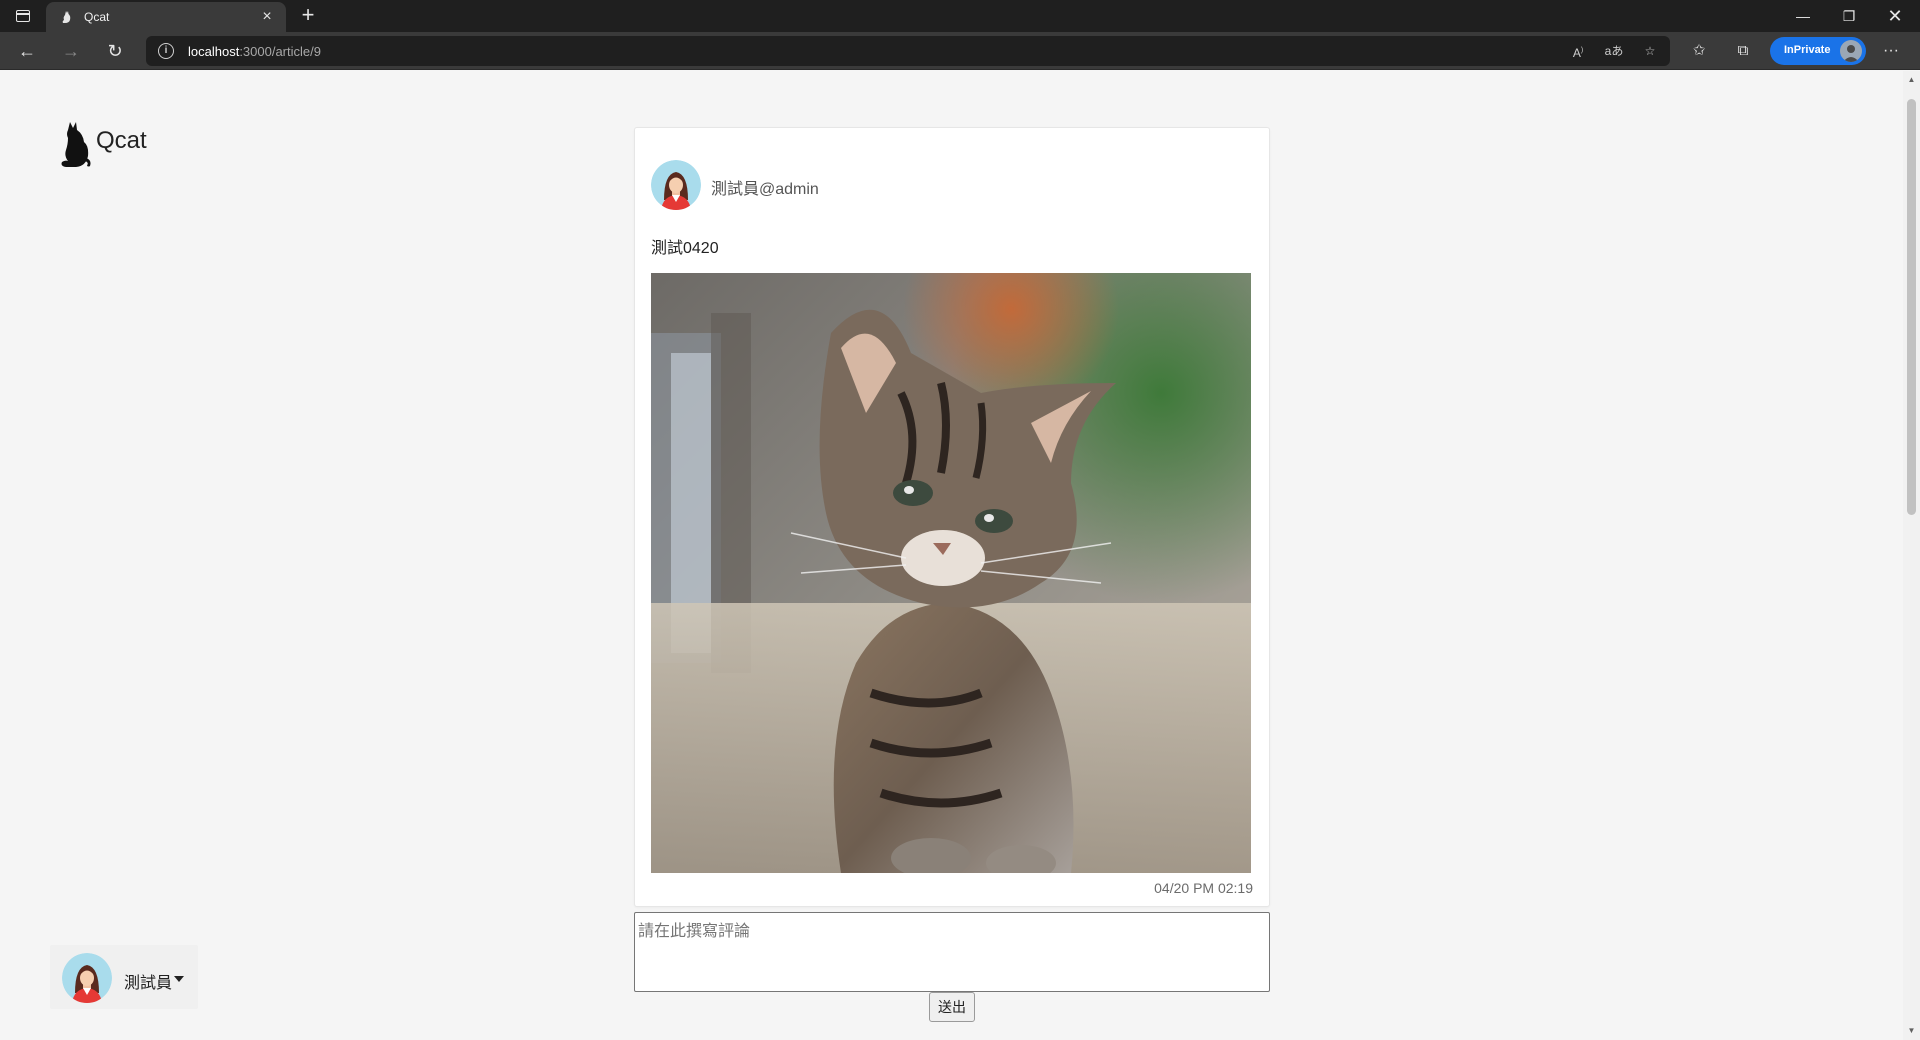  Describe the element at coordinates (71, 51) in the screenshot. I see `forward-icon: →` at that location.